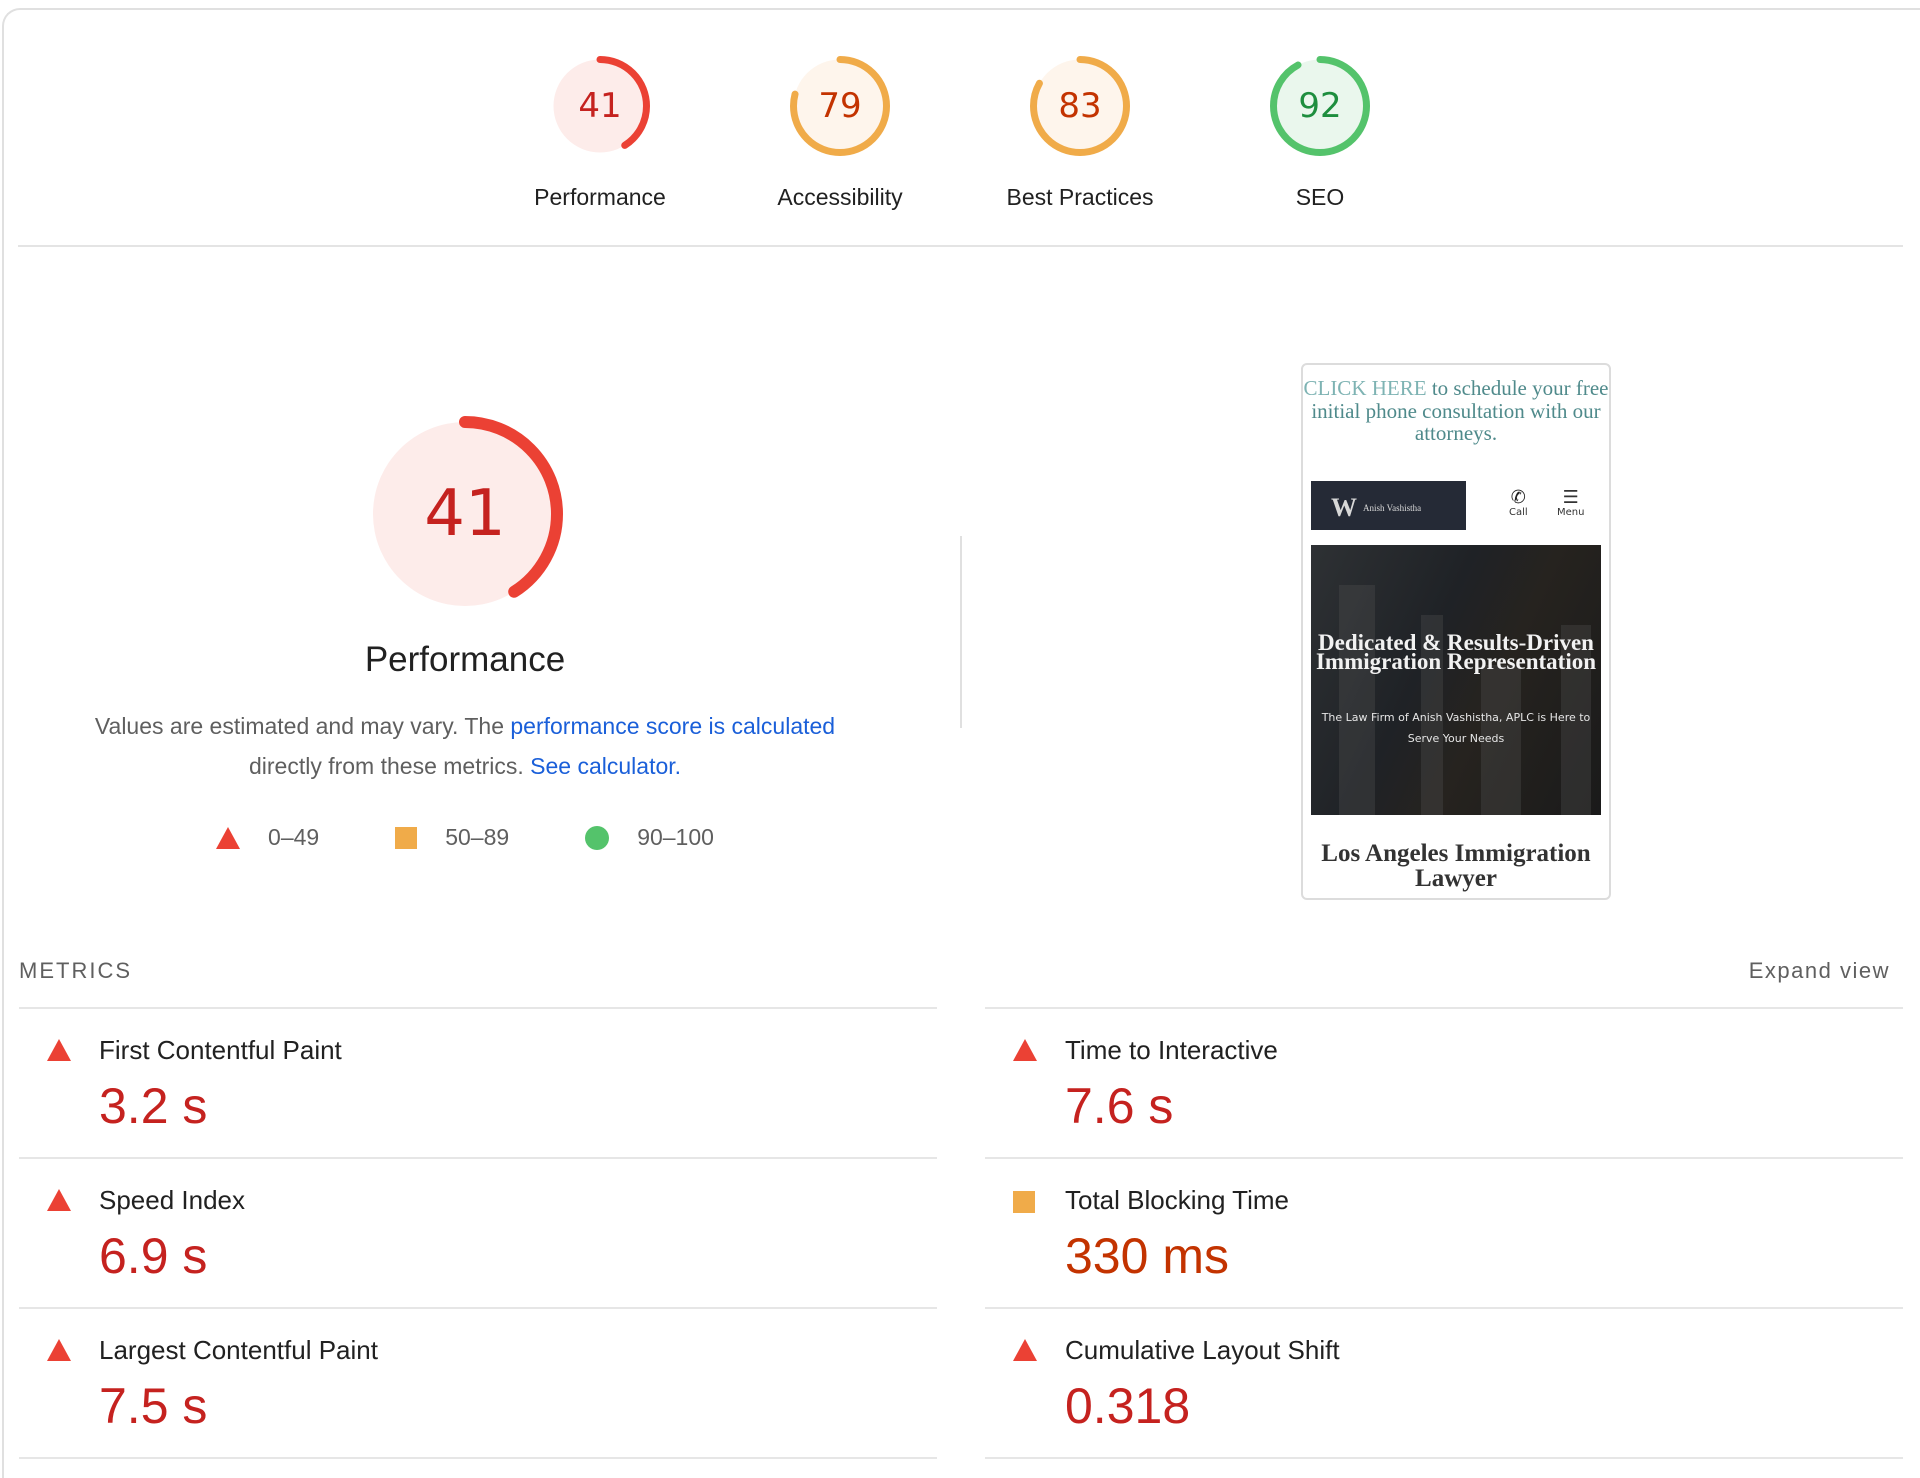 The image size is (1920, 1478). What do you see at coordinates (1177, 1200) in the screenshot?
I see `metric-name: Total Blocking Time` at bounding box center [1177, 1200].